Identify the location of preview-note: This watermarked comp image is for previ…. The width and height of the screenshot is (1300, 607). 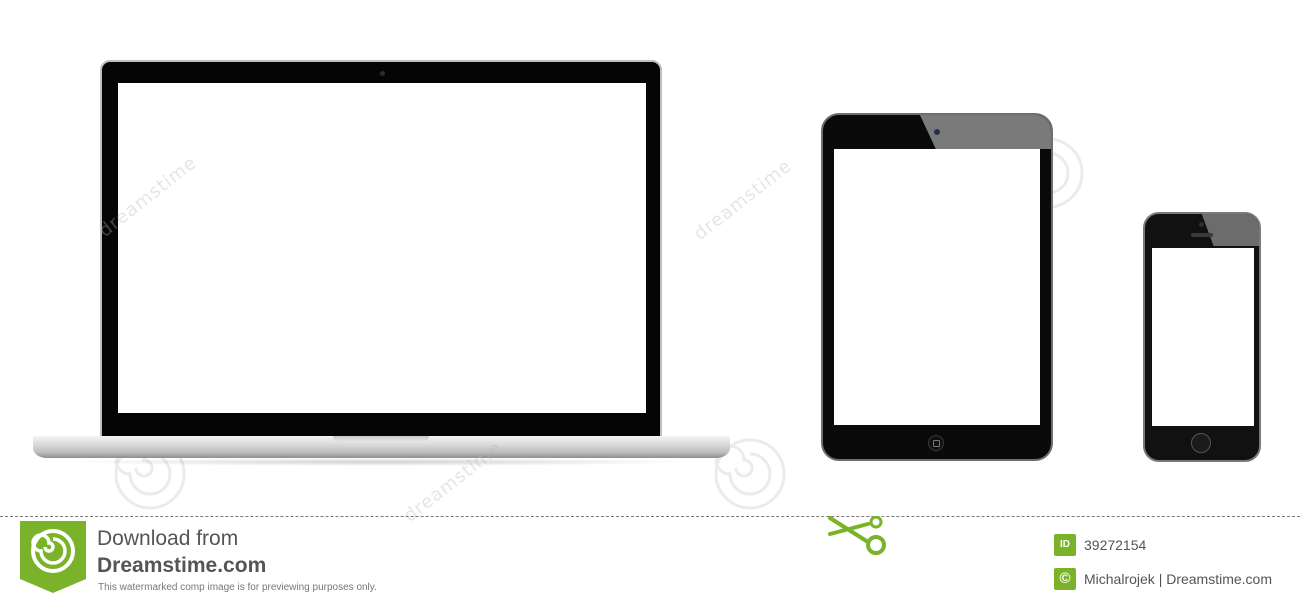
(237, 587).